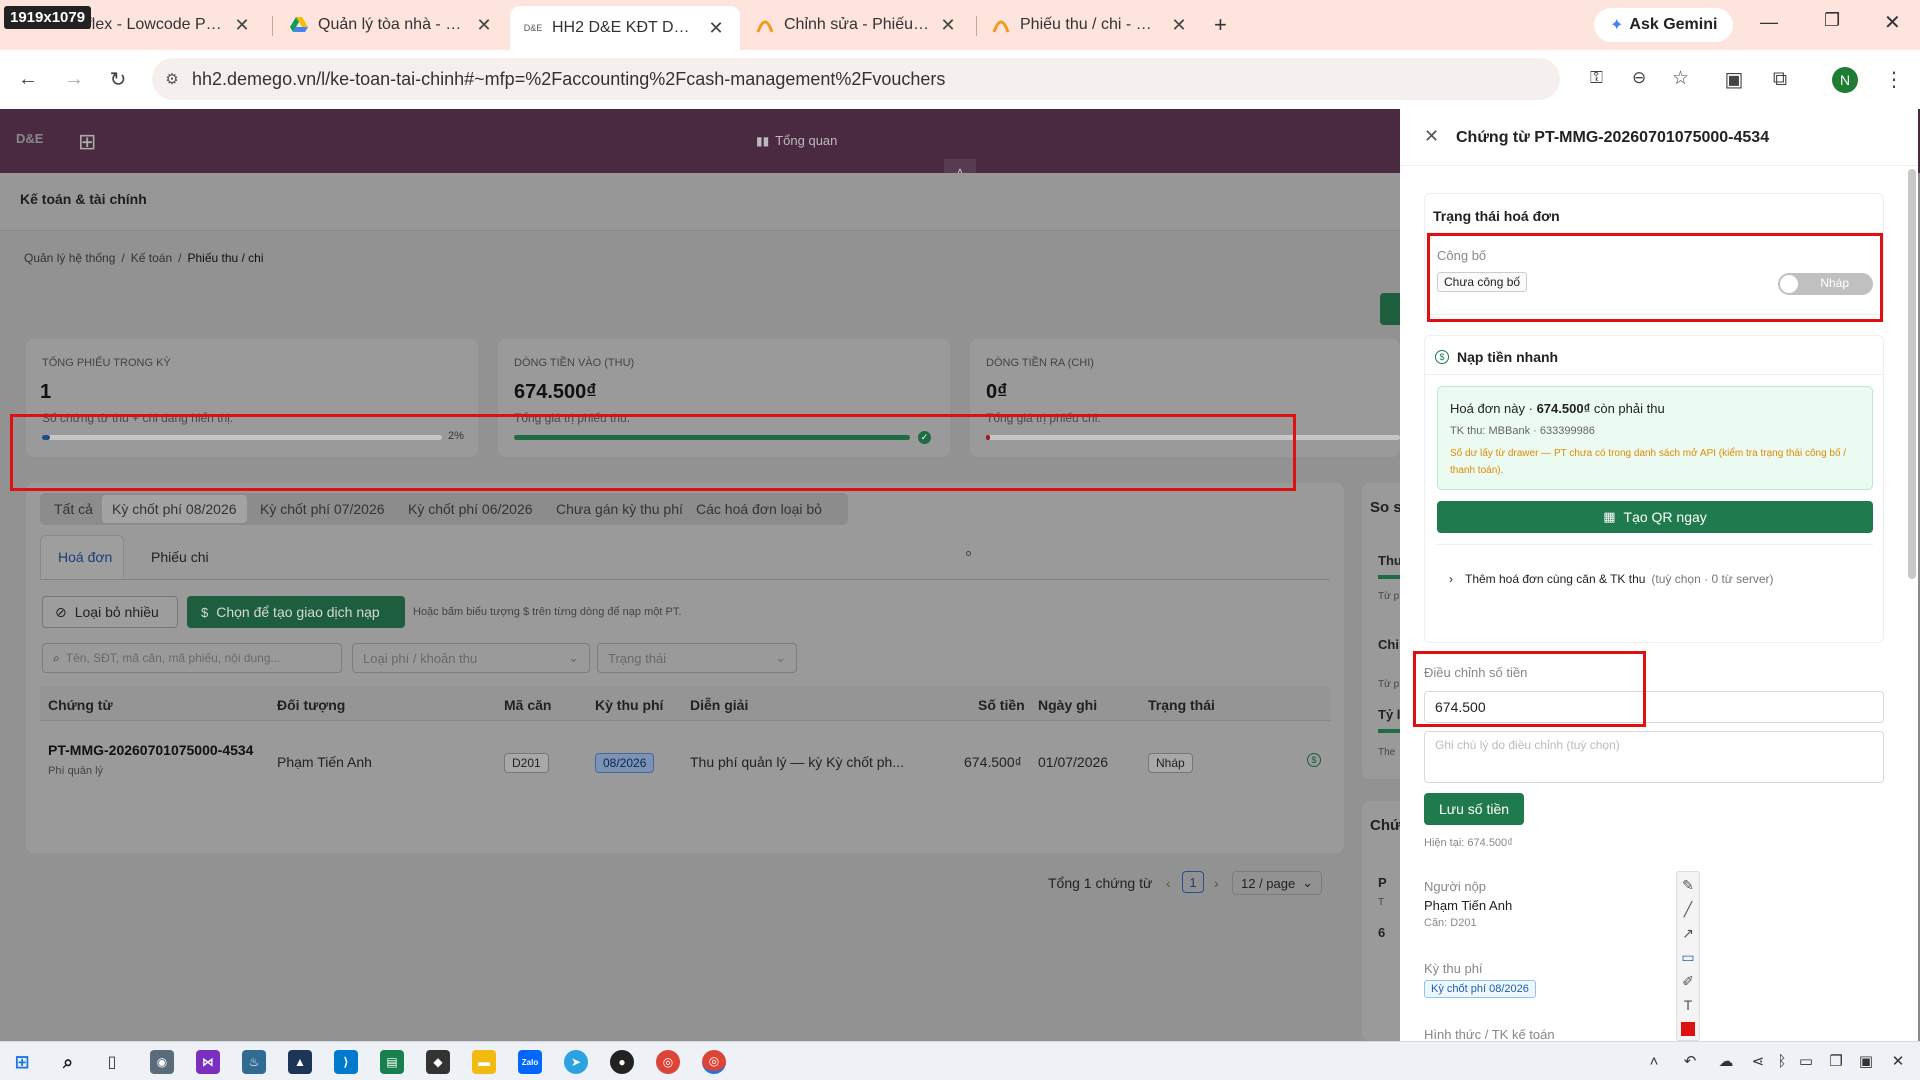  Describe the element at coordinates (1688, 1005) in the screenshot. I see `text-icon: T` at that location.